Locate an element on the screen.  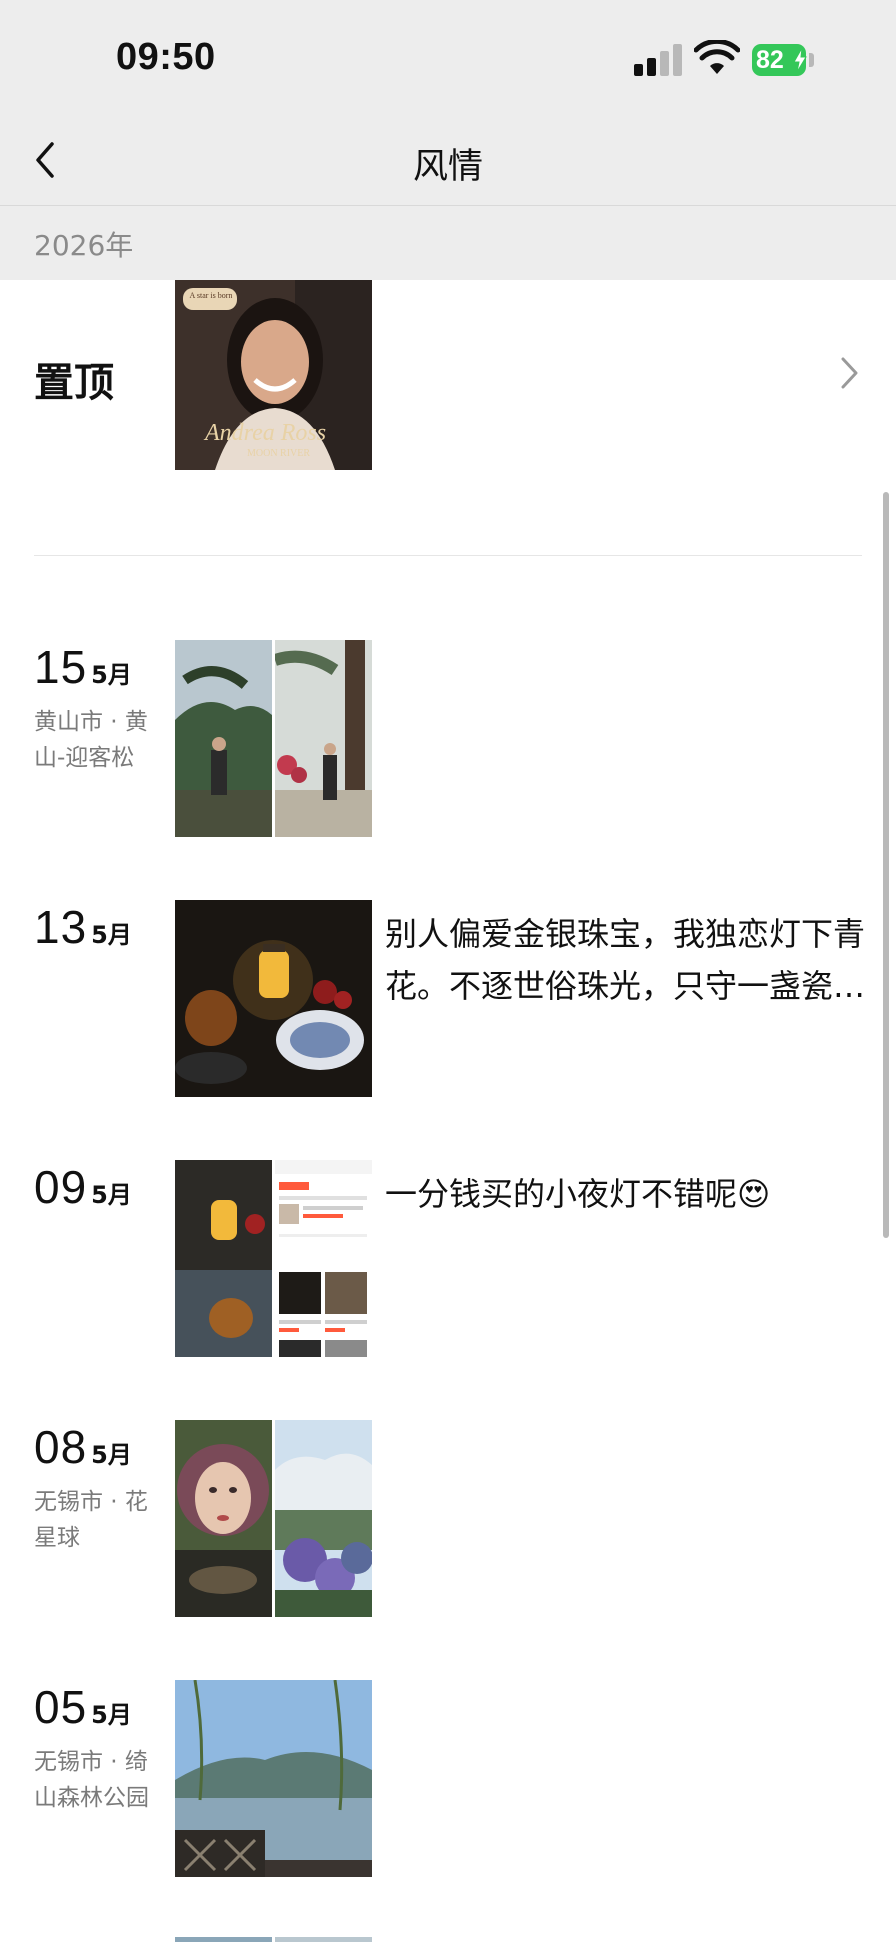
album-badge: A star is born is located at coordinates (211, 295).